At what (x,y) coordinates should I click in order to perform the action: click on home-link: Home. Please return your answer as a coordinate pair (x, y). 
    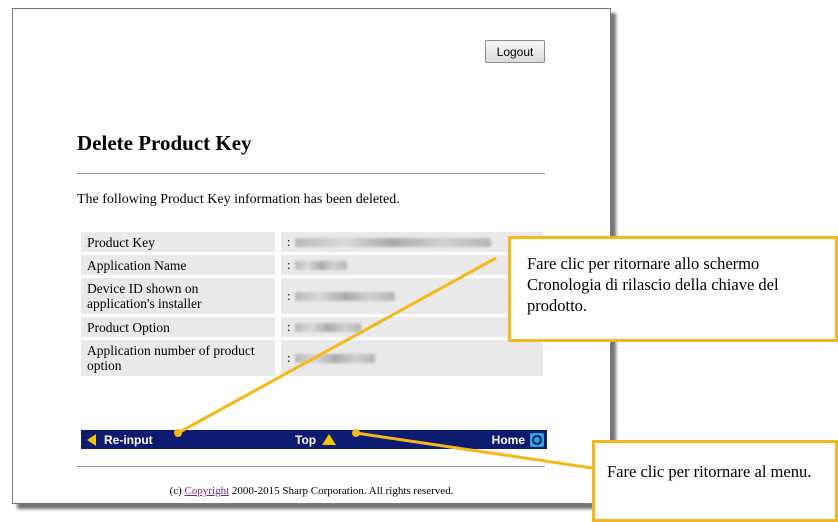
    Looking at the image, I should click on (518, 439).